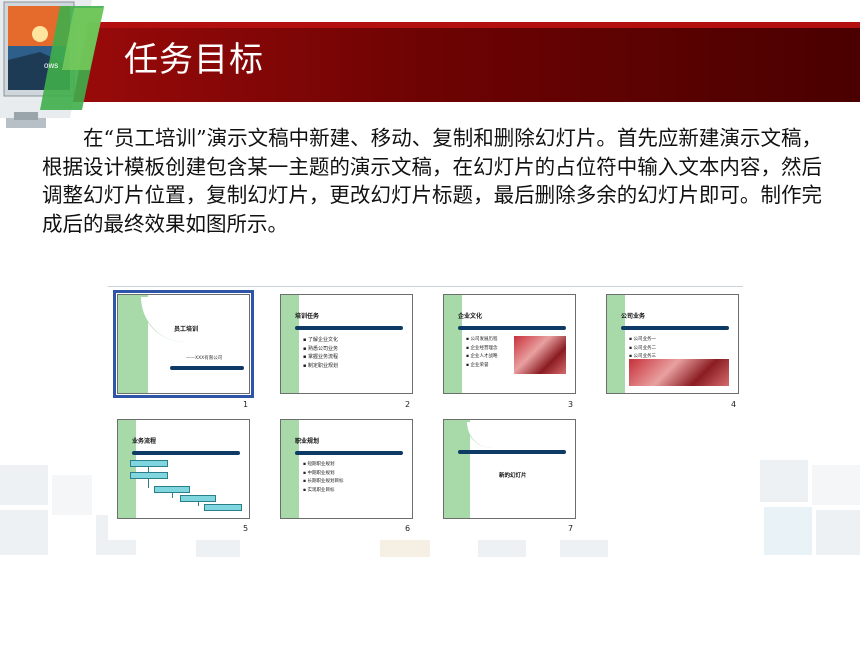  What do you see at coordinates (346, 344) in the screenshot?
I see `slide-thumbnail-2: 培训任务 了解企业文化熟悉公司业务 掌握业务流程制定职业规划` at bounding box center [346, 344].